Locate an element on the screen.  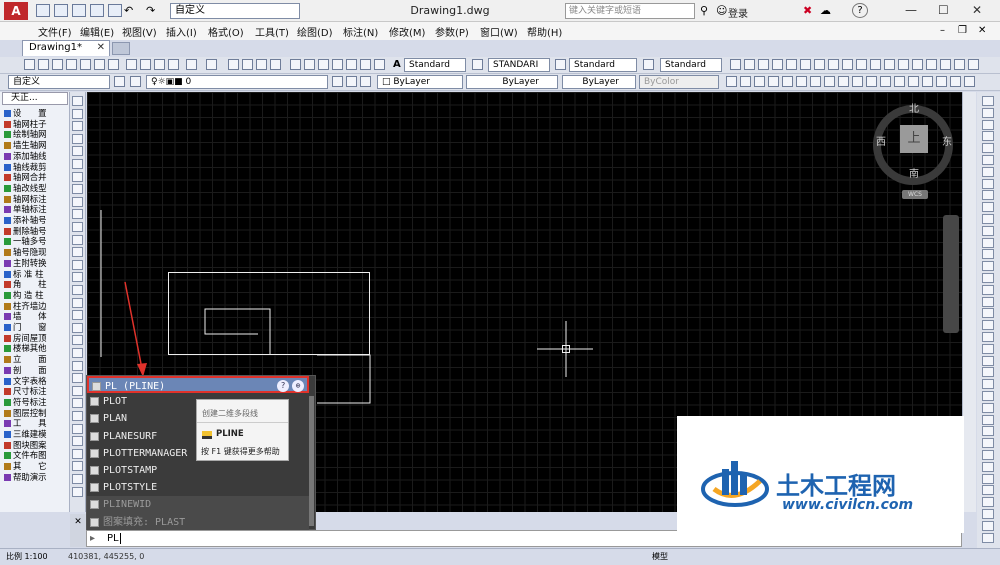
close-button: ✕ is located at coordinates (977, 10).